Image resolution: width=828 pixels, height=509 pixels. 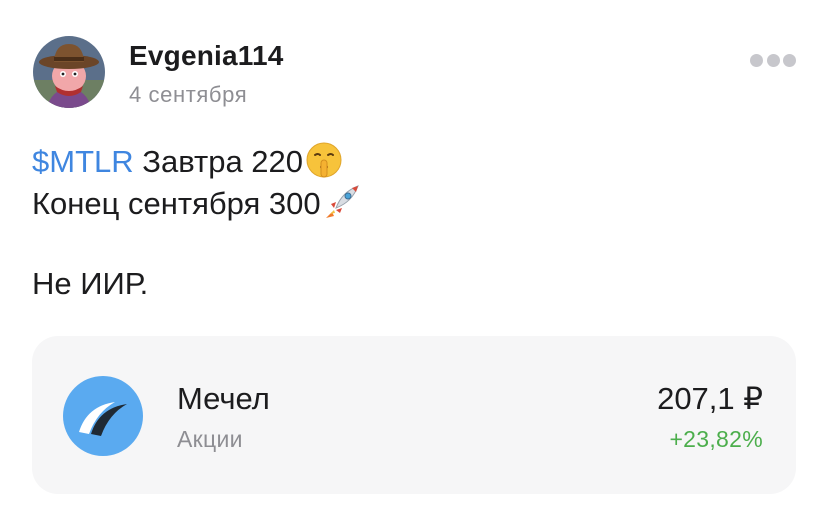 I want to click on line1-text: Завтра 220, so click(x=218, y=161).